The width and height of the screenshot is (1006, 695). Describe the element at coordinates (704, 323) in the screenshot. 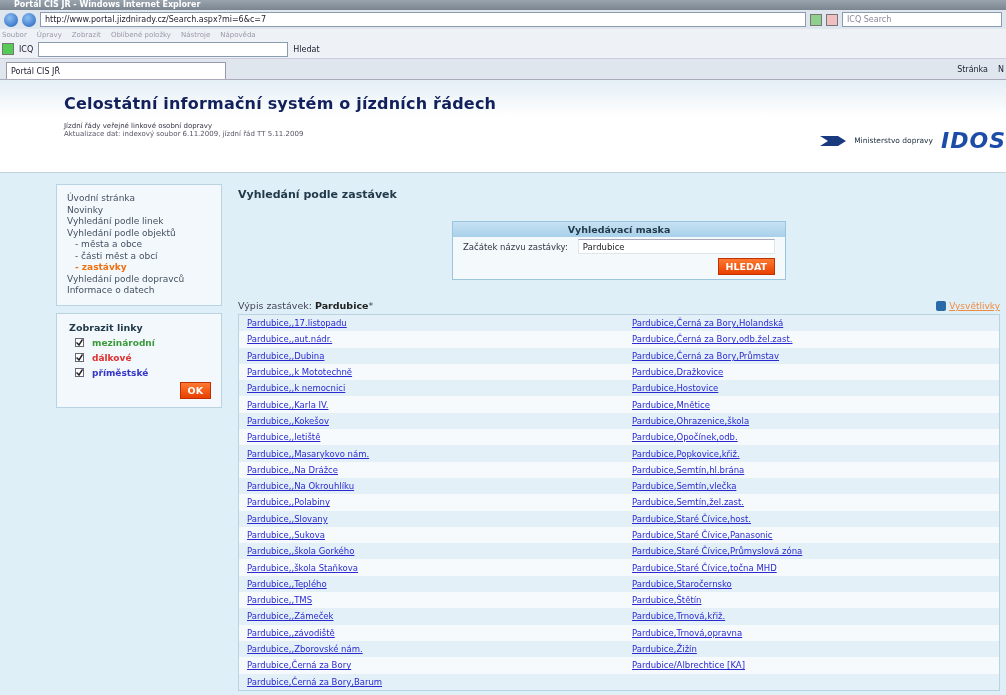

I see `stop-link: Pardubice,Černá za Bory,Holandská` at that location.